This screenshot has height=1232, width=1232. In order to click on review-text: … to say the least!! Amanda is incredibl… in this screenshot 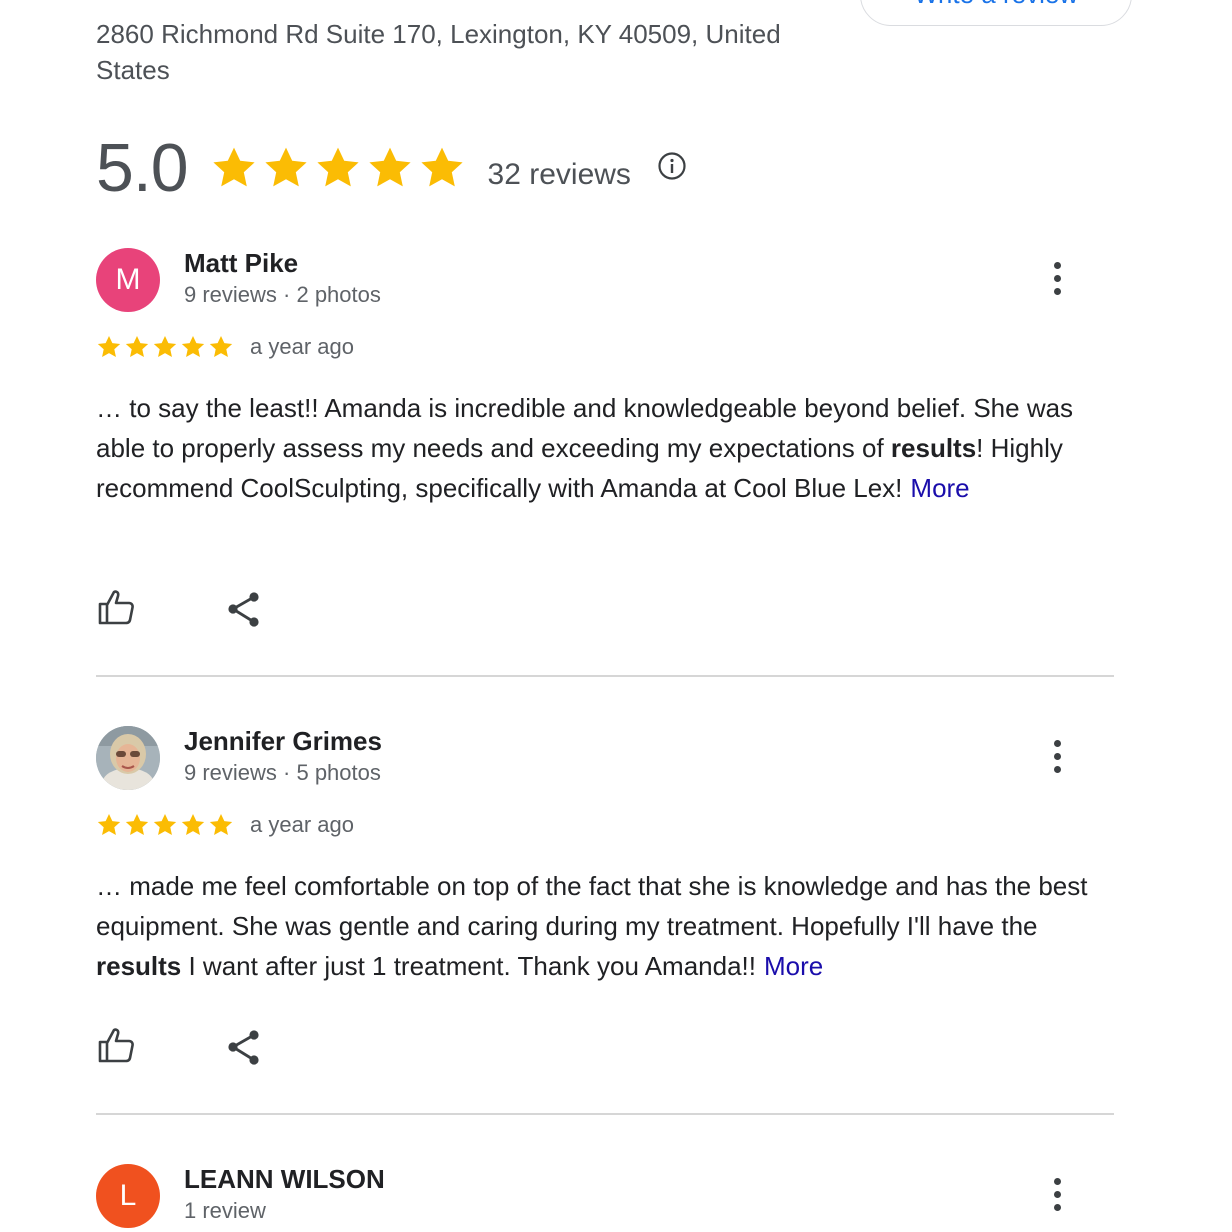, I will do `click(585, 448)`.